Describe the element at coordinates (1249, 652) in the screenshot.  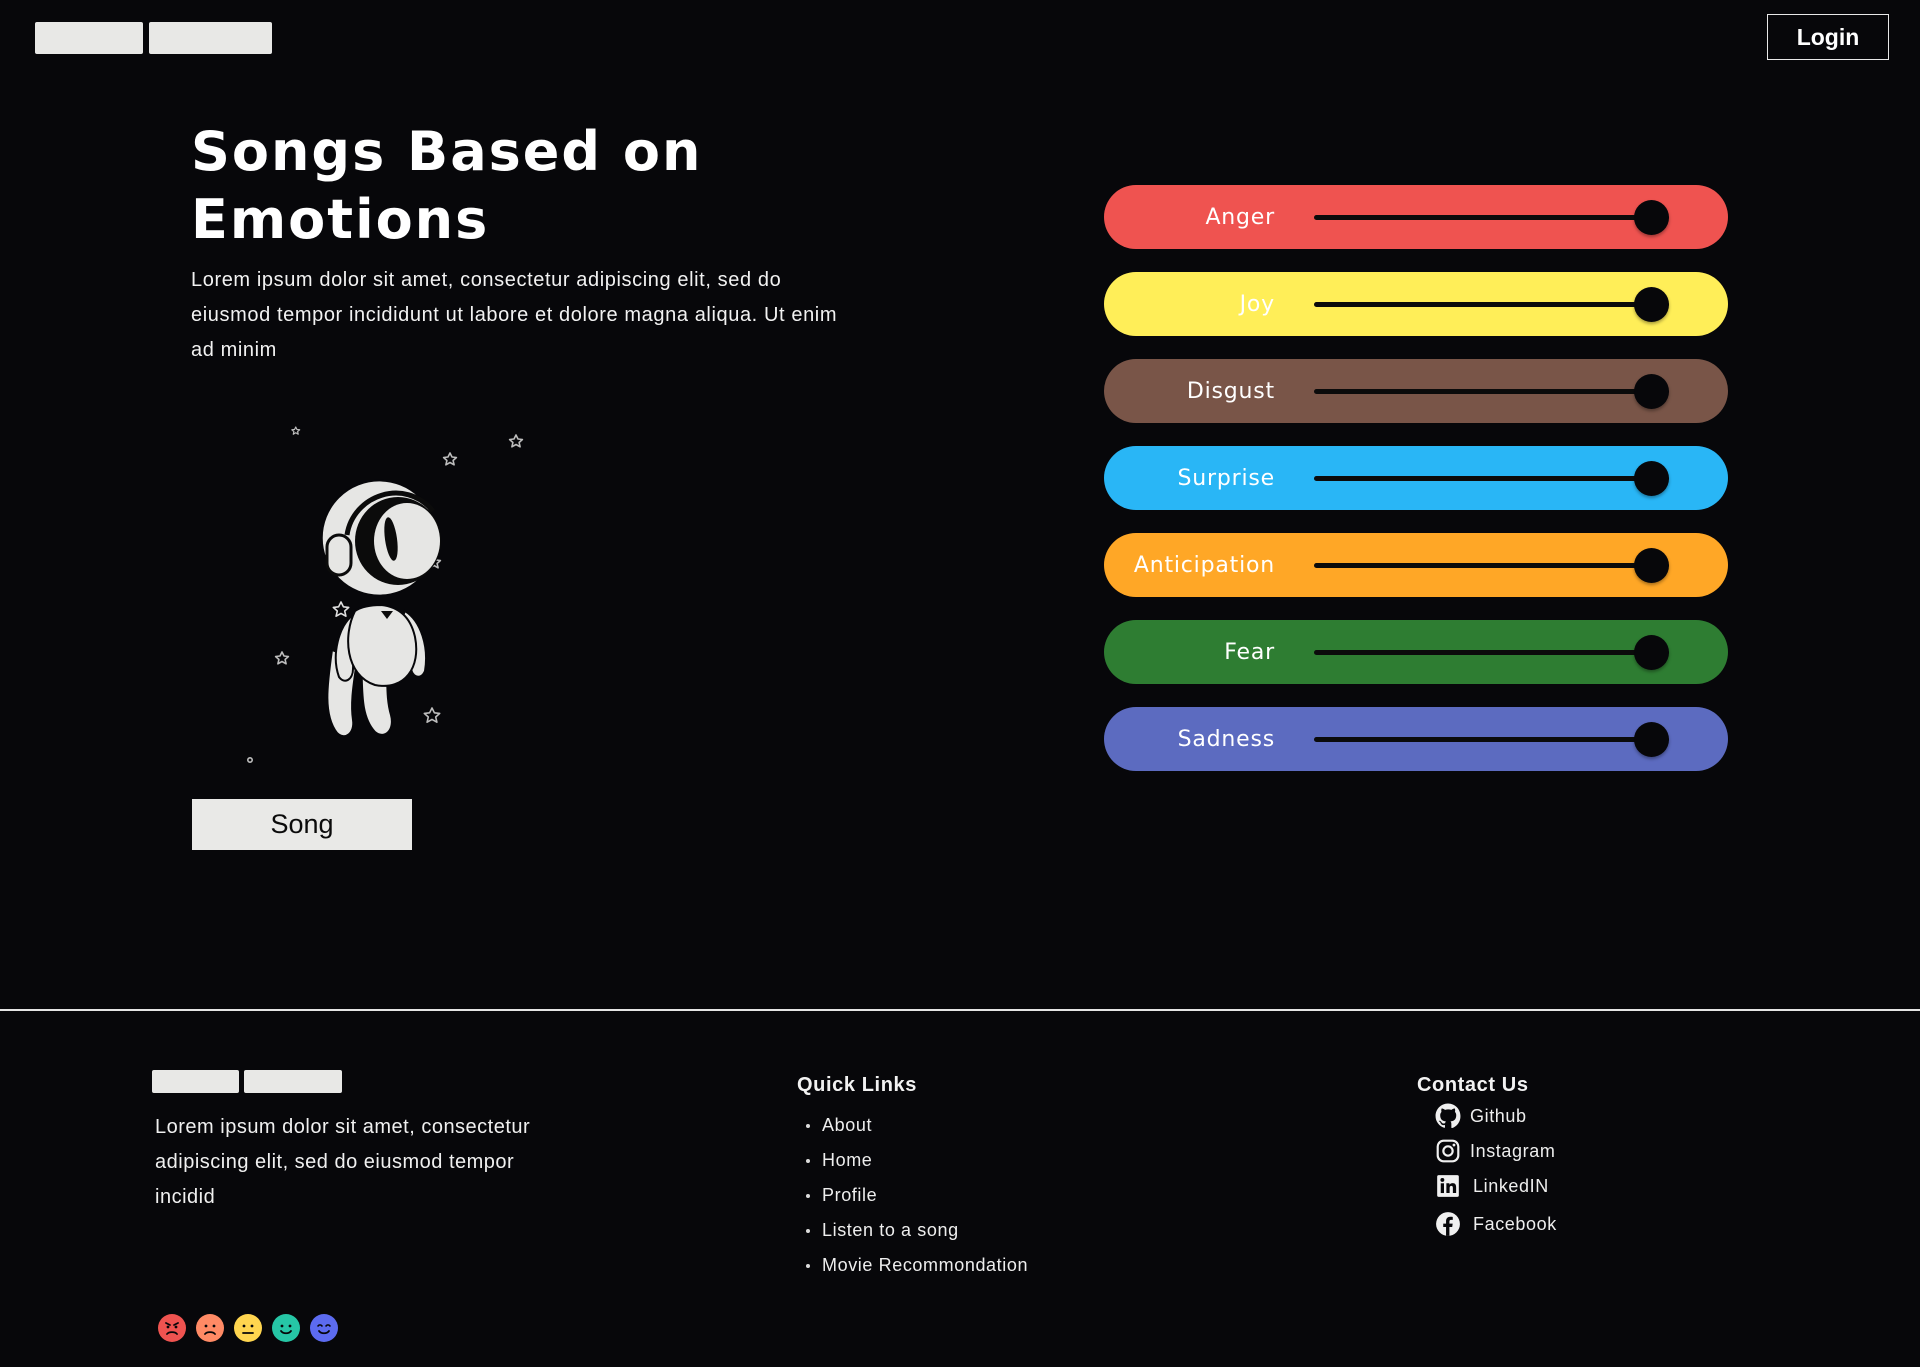
I see `emotion-label: Fear` at that location.